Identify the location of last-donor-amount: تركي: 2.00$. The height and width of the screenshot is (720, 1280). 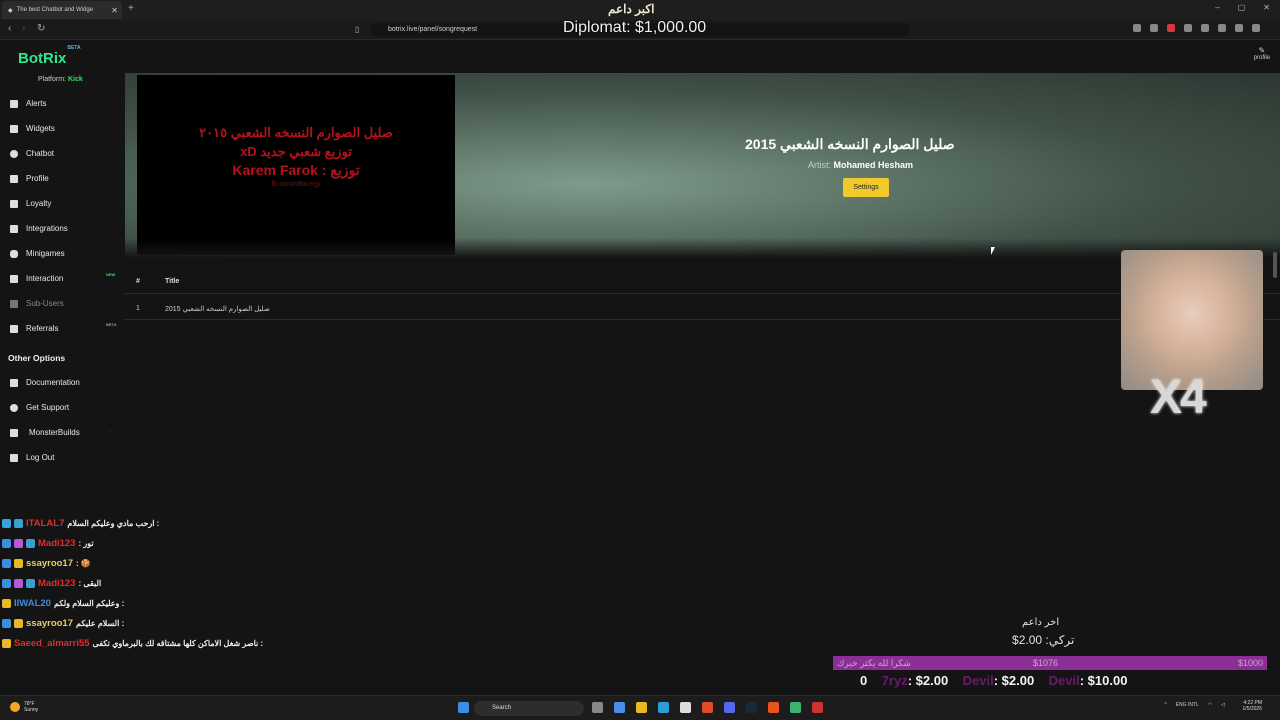
(1043, 640).